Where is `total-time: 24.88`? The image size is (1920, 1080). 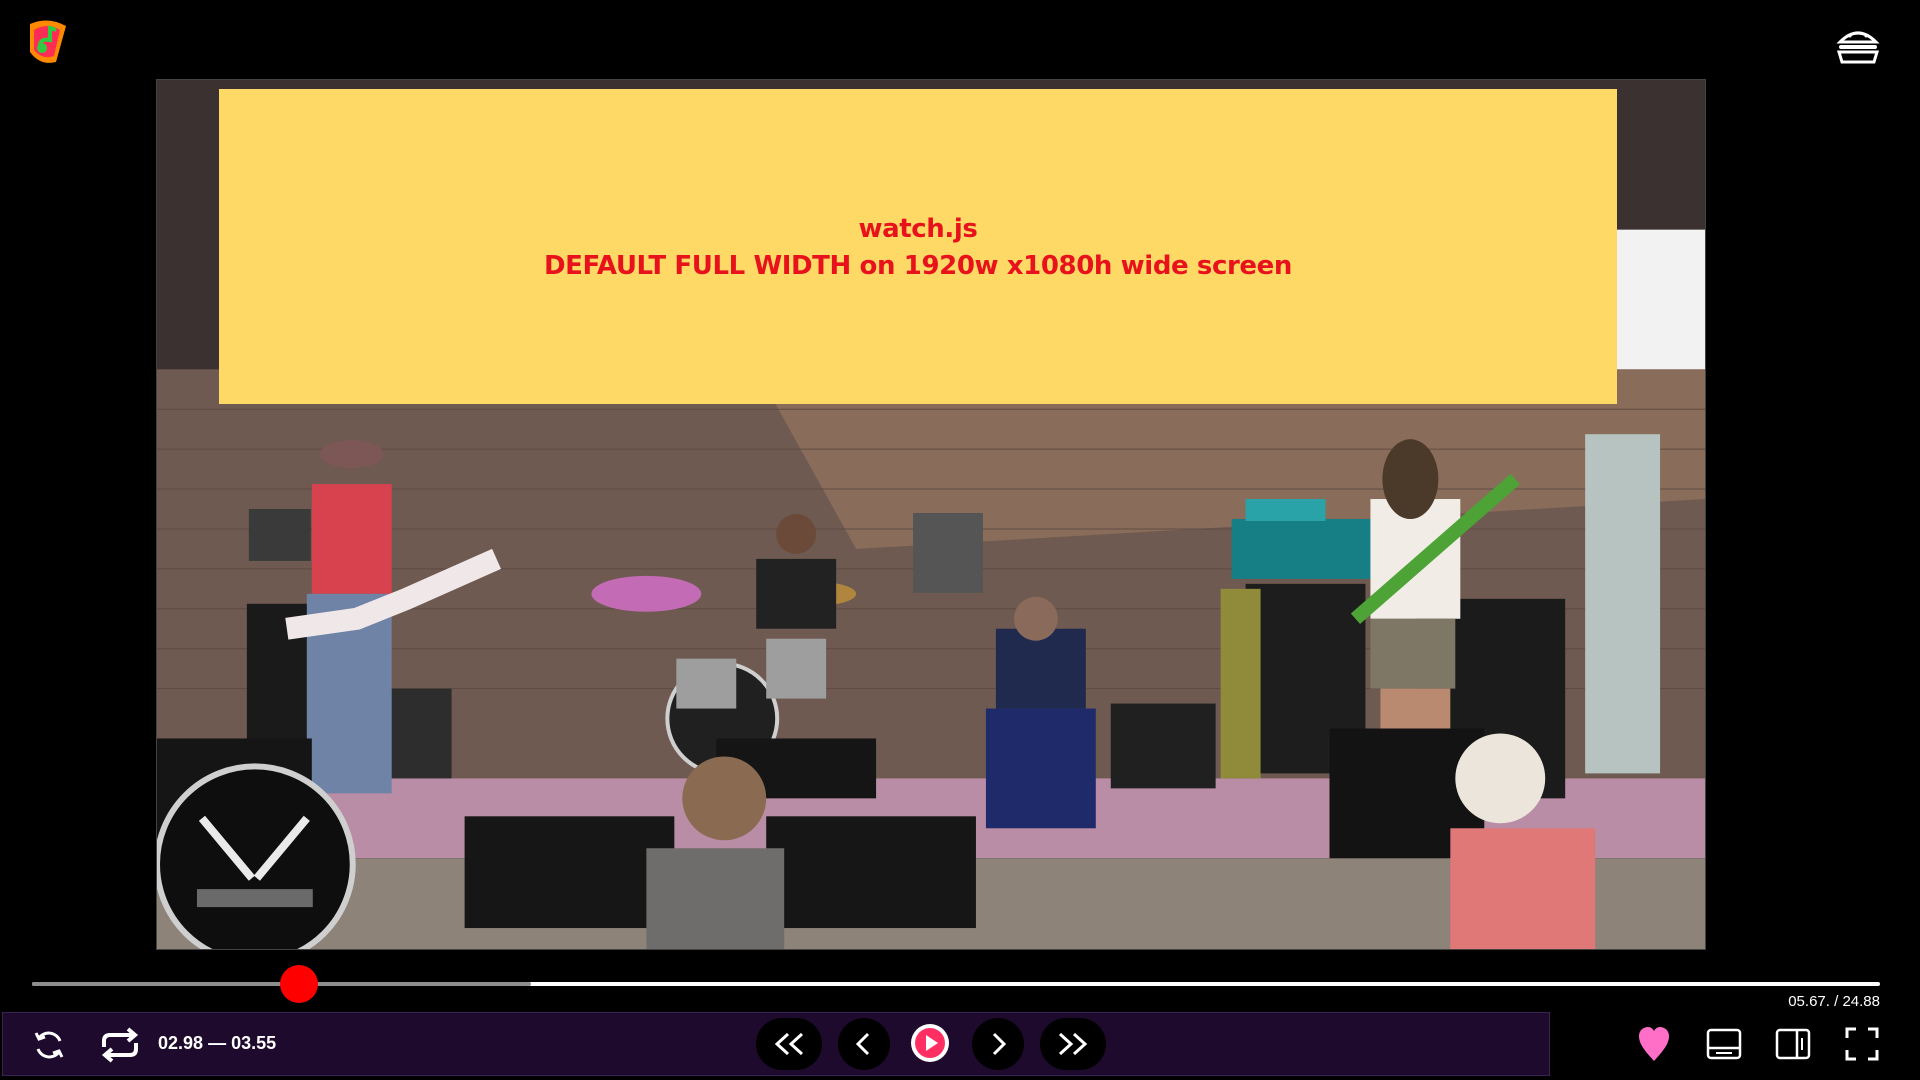 total-time: 24.88 is located at coordinates (1861, 1001).